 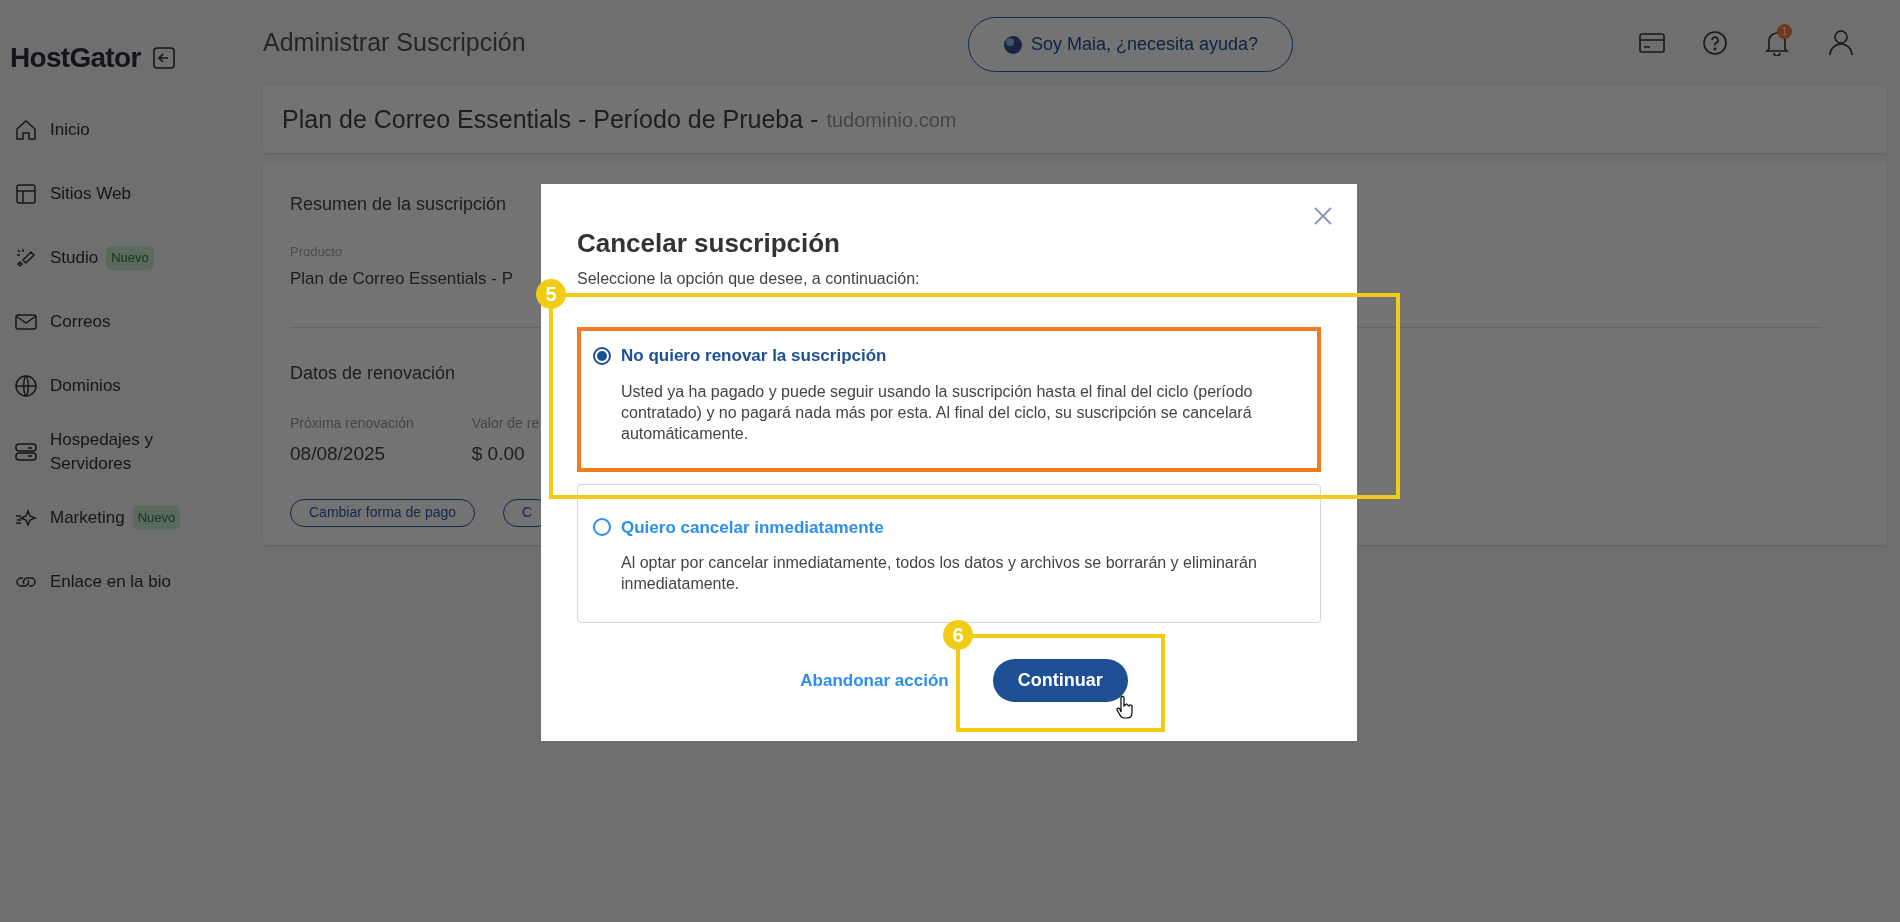 I want to click on assistant-avatar-icon, so click(x=1012, y=44).